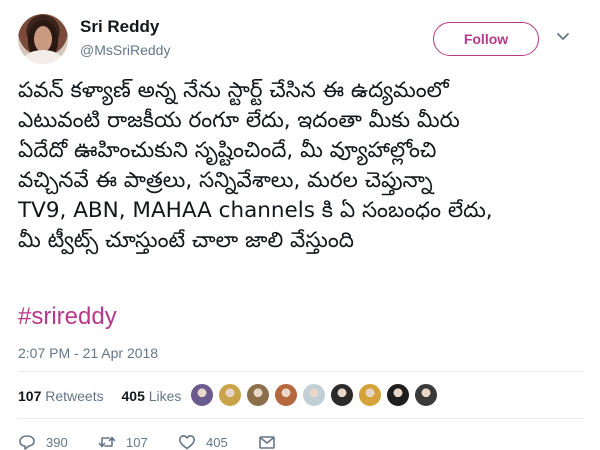 The height and width of the screenshot is (450, 600). Describe the element at coordinates (137, 442) in the screenshot. I see `retweet-count: 107` at that location.